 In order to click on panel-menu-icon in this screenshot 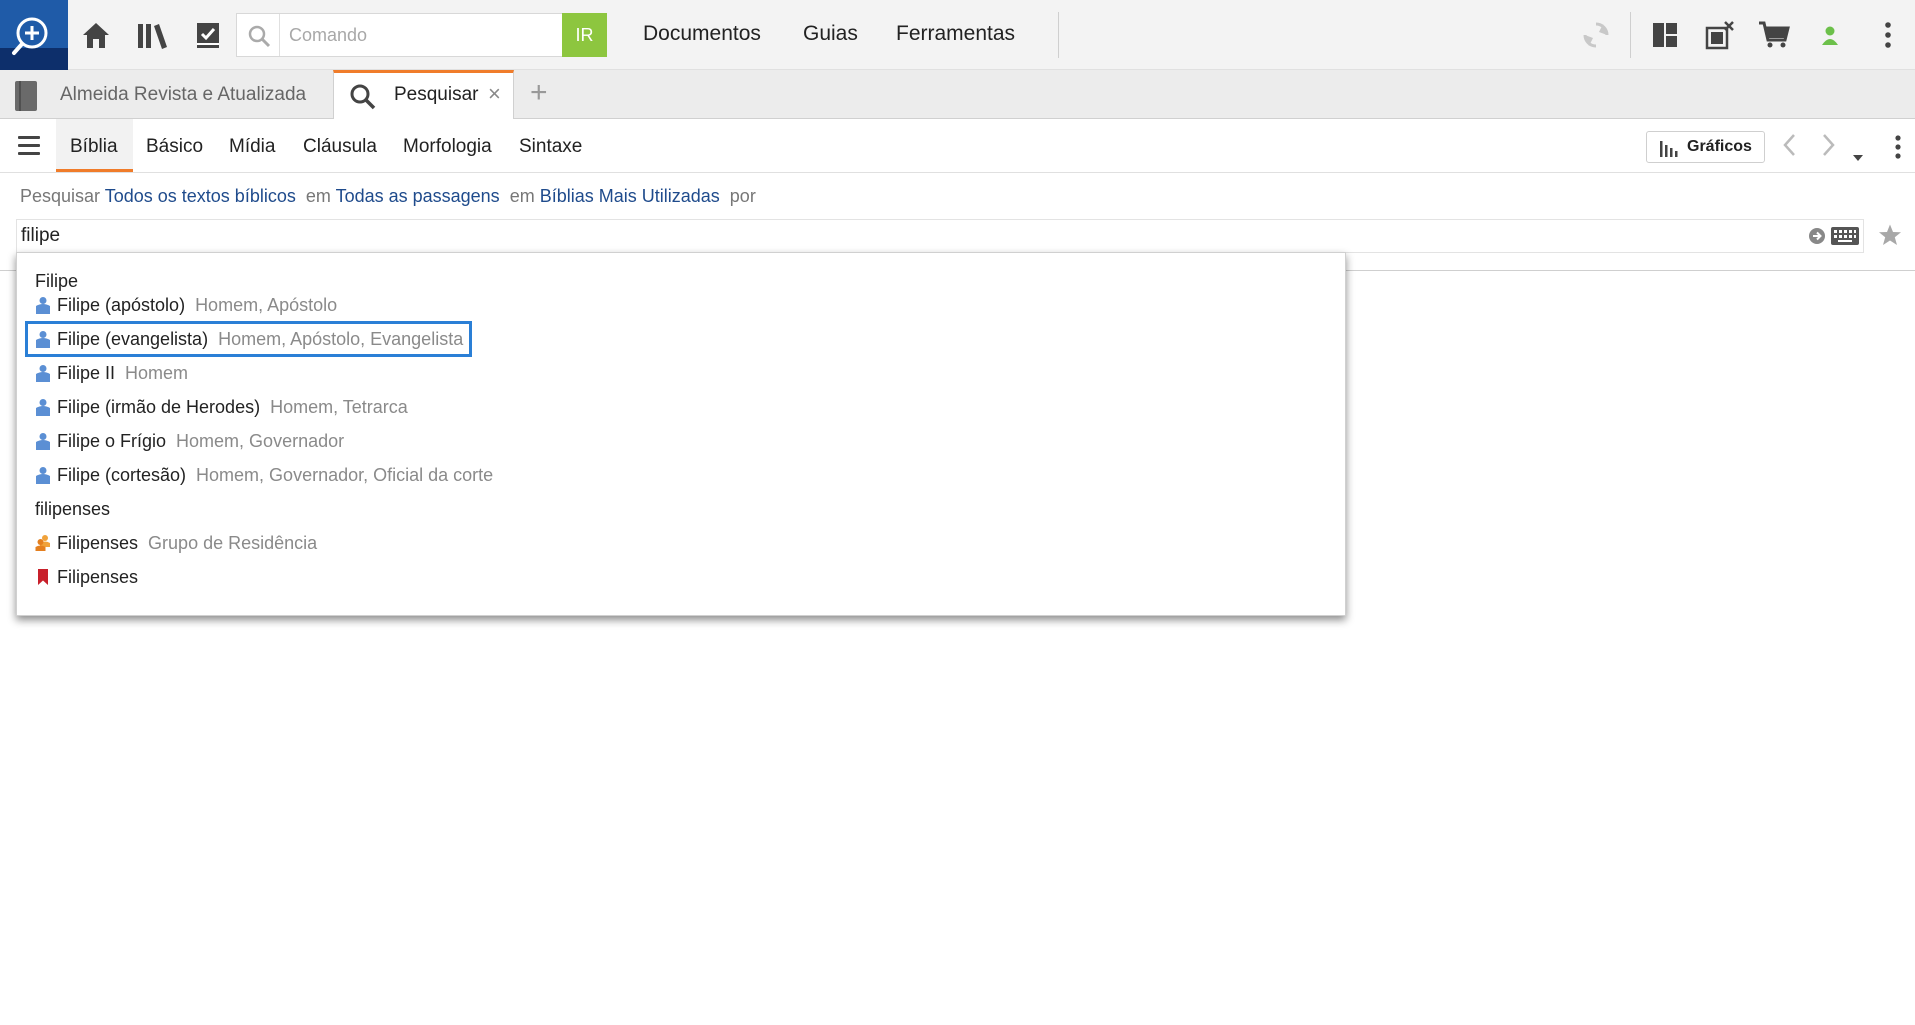, I will do `click(1898, 150)`.